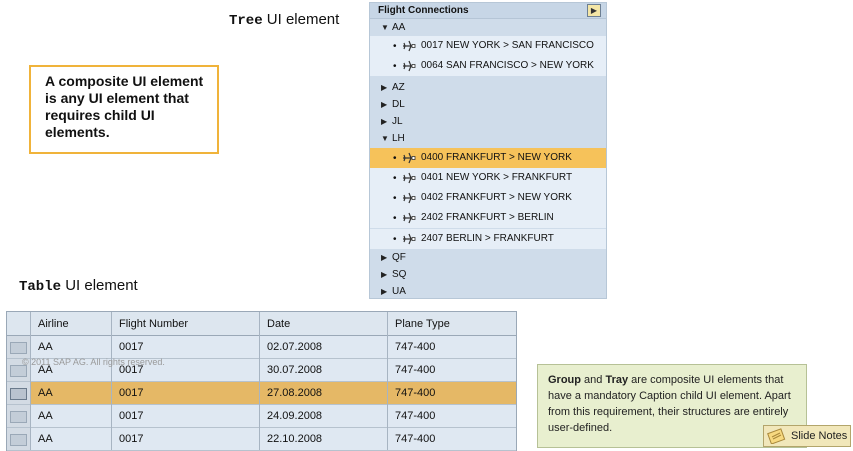 The image size is (853, 451). Describe the element at coordinates (496, 197) in the screenshot. I see `tree-leaf-label: 0402 FRANKFURT > NEW YORK` at that location.